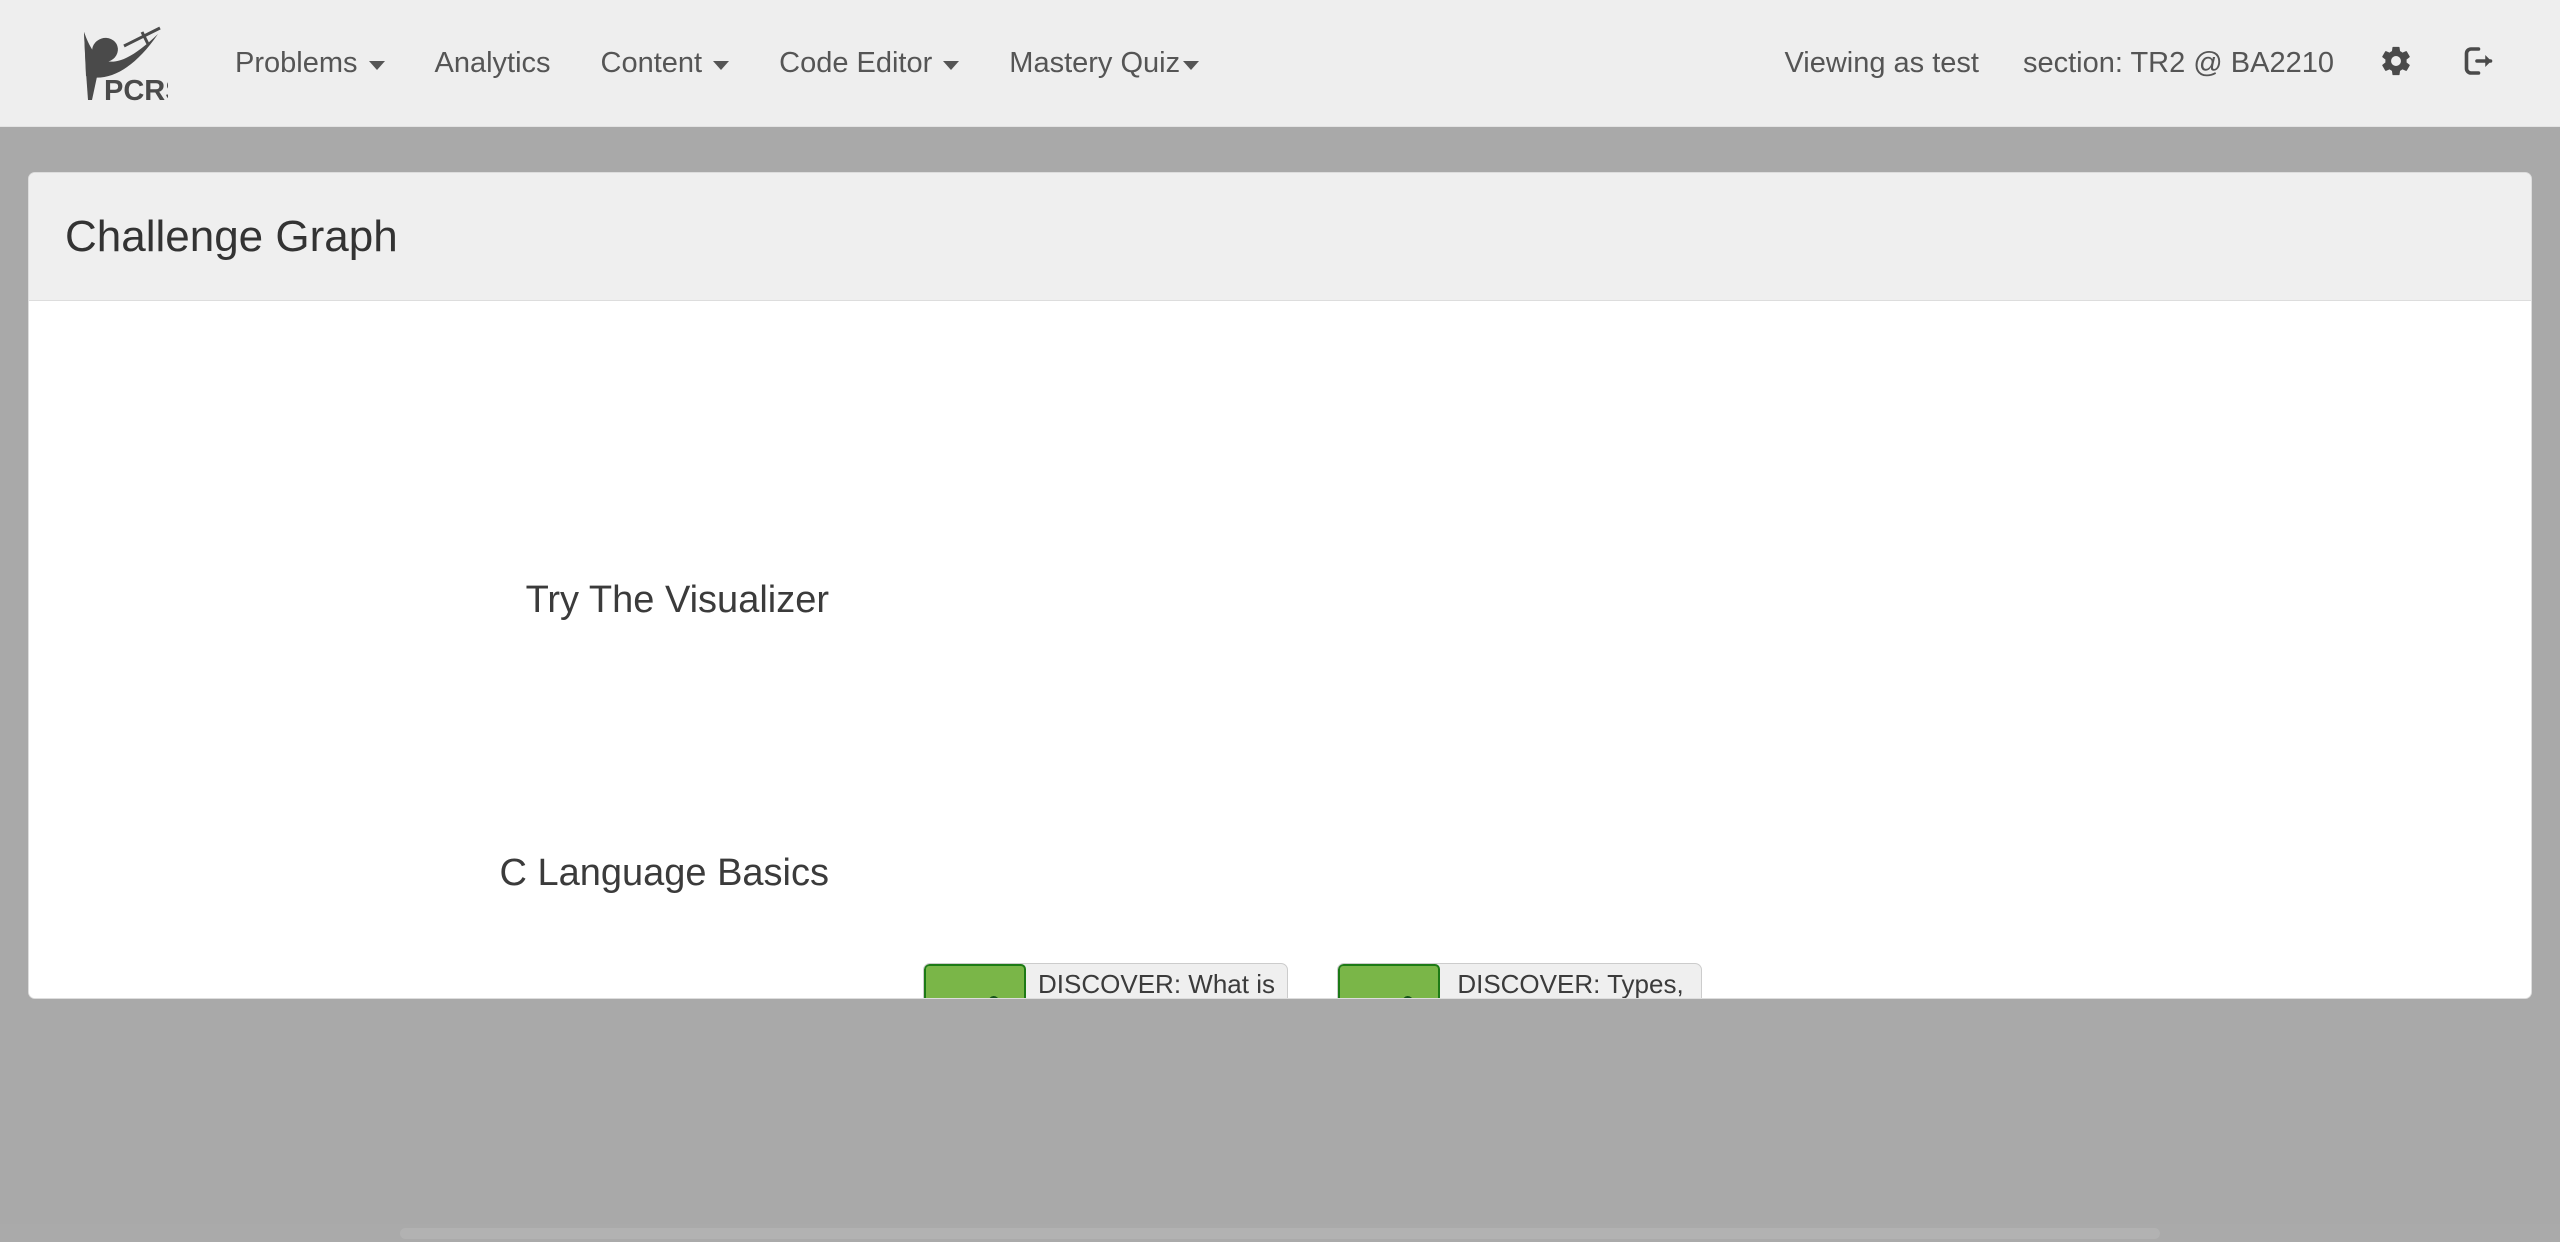  What do you see at coordinates (296, 62) in the screenshot?
I see `nav-item-label: Problems` at bounding box center [296, 62].